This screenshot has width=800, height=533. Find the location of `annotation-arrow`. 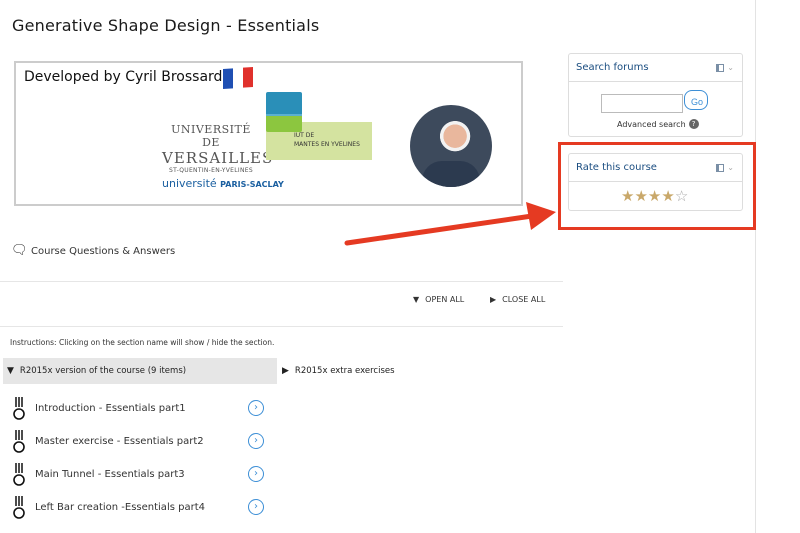

annotation-arrow is located at coordinates (450, 224).